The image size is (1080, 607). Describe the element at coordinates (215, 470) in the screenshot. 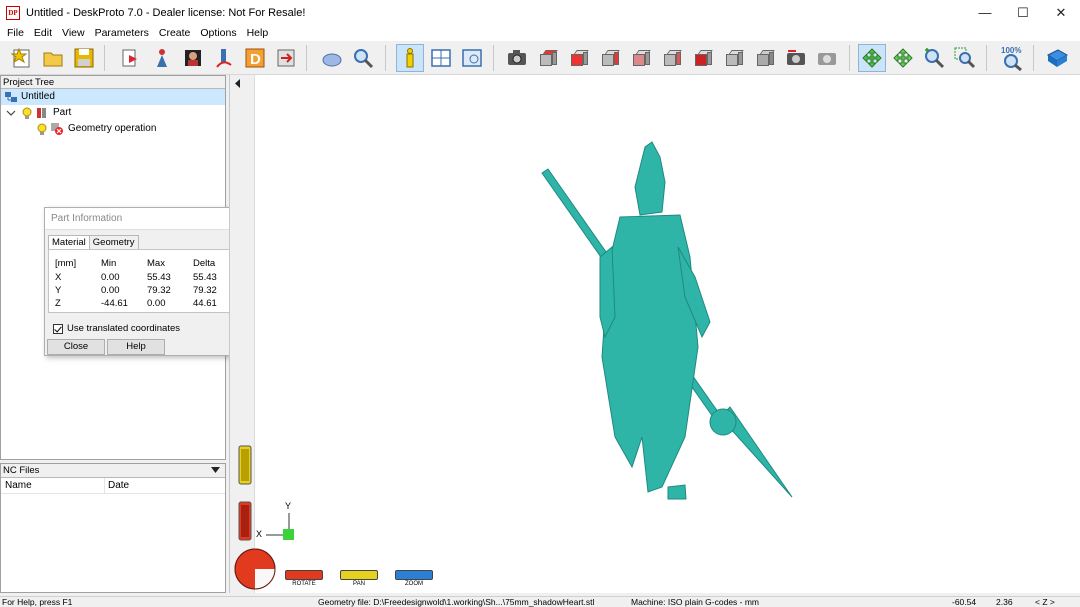

I see `dropdown-arrow-icon` at that location.